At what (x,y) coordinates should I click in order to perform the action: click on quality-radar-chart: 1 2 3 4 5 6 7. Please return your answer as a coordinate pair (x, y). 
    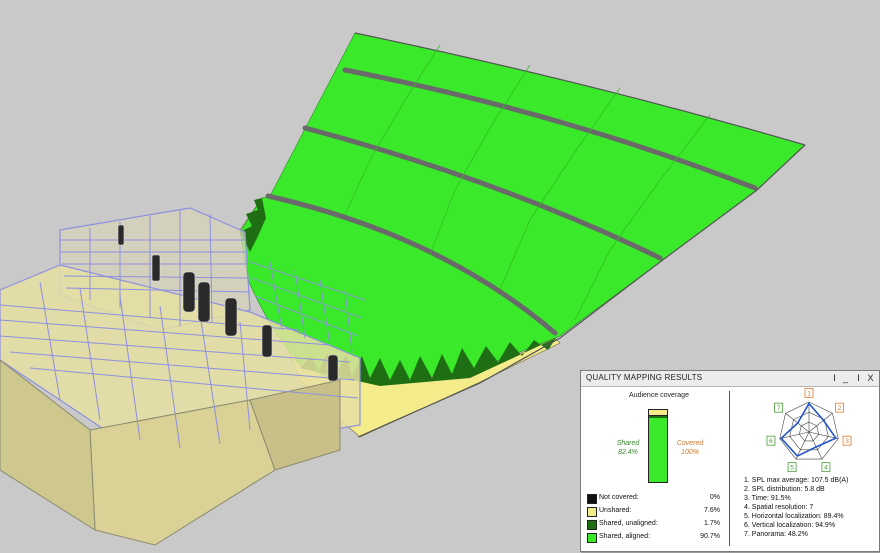
    Looking at the image, I should click on (809, 430).